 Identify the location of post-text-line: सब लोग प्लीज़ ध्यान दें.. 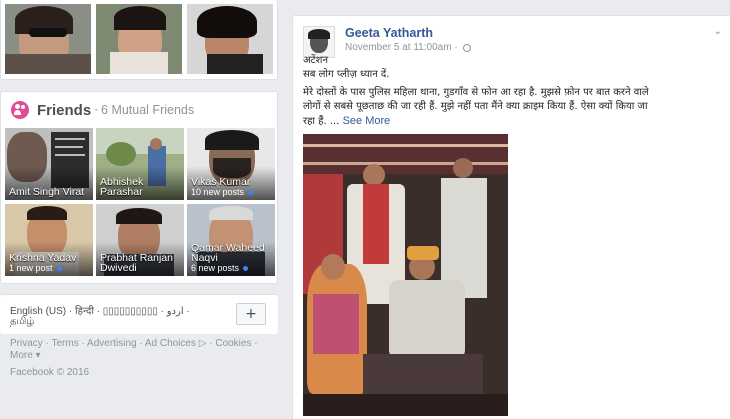
(346, 74).